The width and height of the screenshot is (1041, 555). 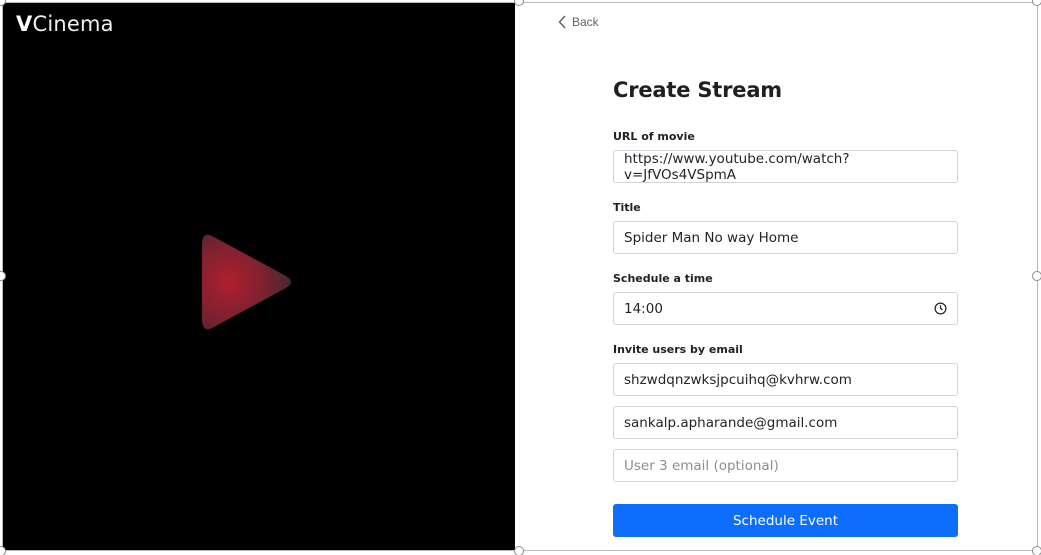 What do you see at coordinates (519, 550) in the screenshot?
I see `resize-handle-bottom-center` at bounding box center [519, 550].